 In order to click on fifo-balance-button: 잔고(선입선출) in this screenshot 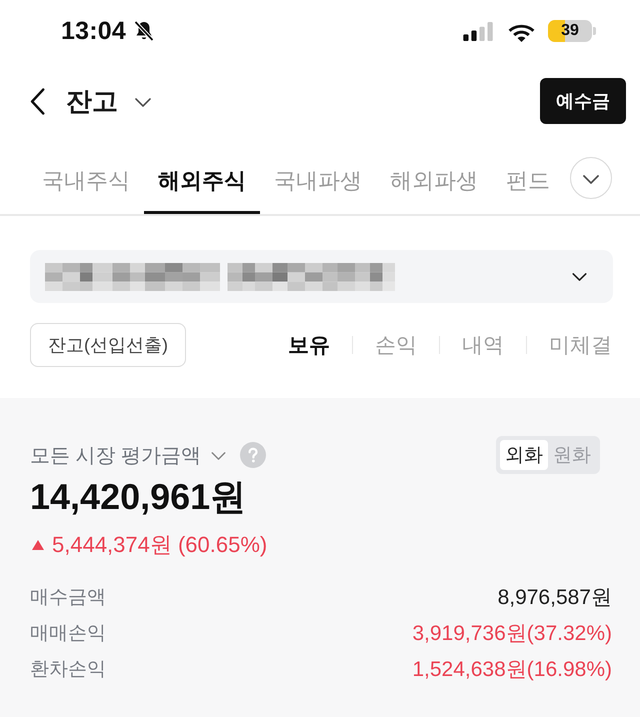, I will do `click(108, 345)`.